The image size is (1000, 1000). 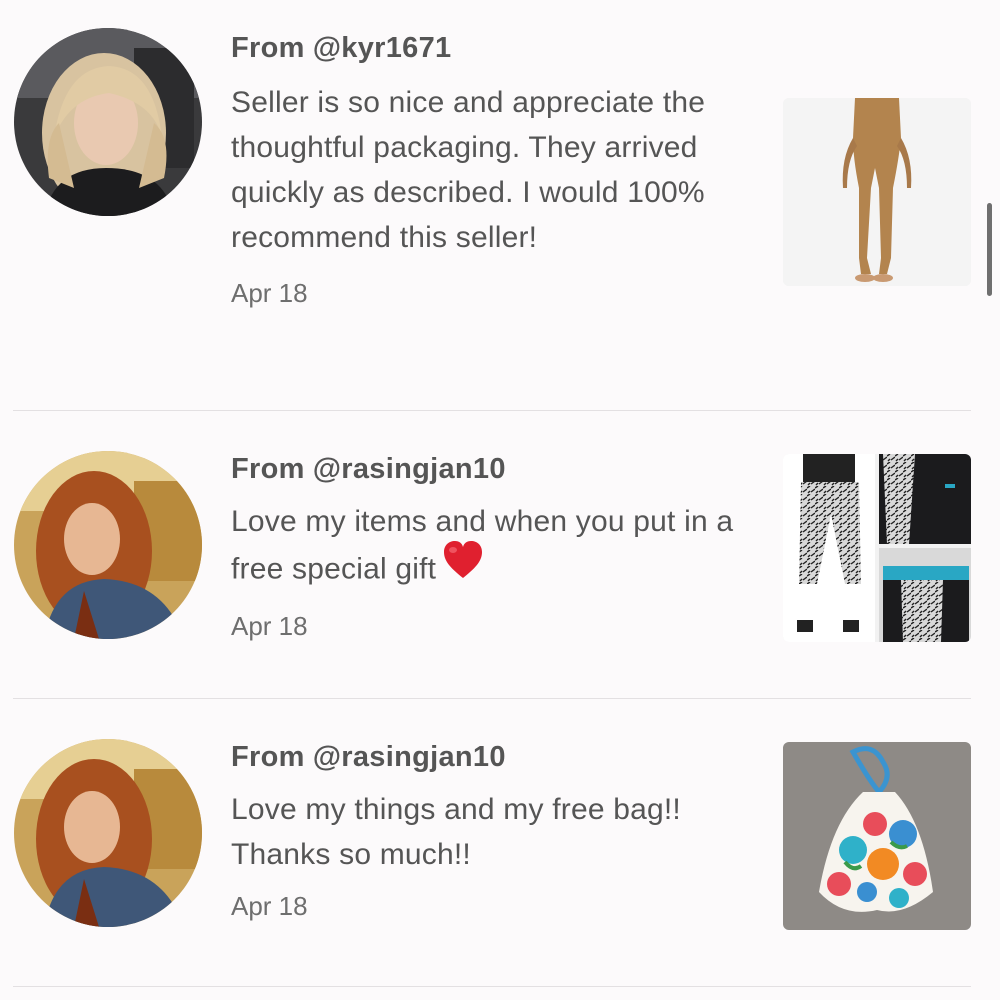 What do you see at coordinates (382, 48) in the screenshot?
I see `author-handle: @kyr1671` at bounding box center [382, 48].